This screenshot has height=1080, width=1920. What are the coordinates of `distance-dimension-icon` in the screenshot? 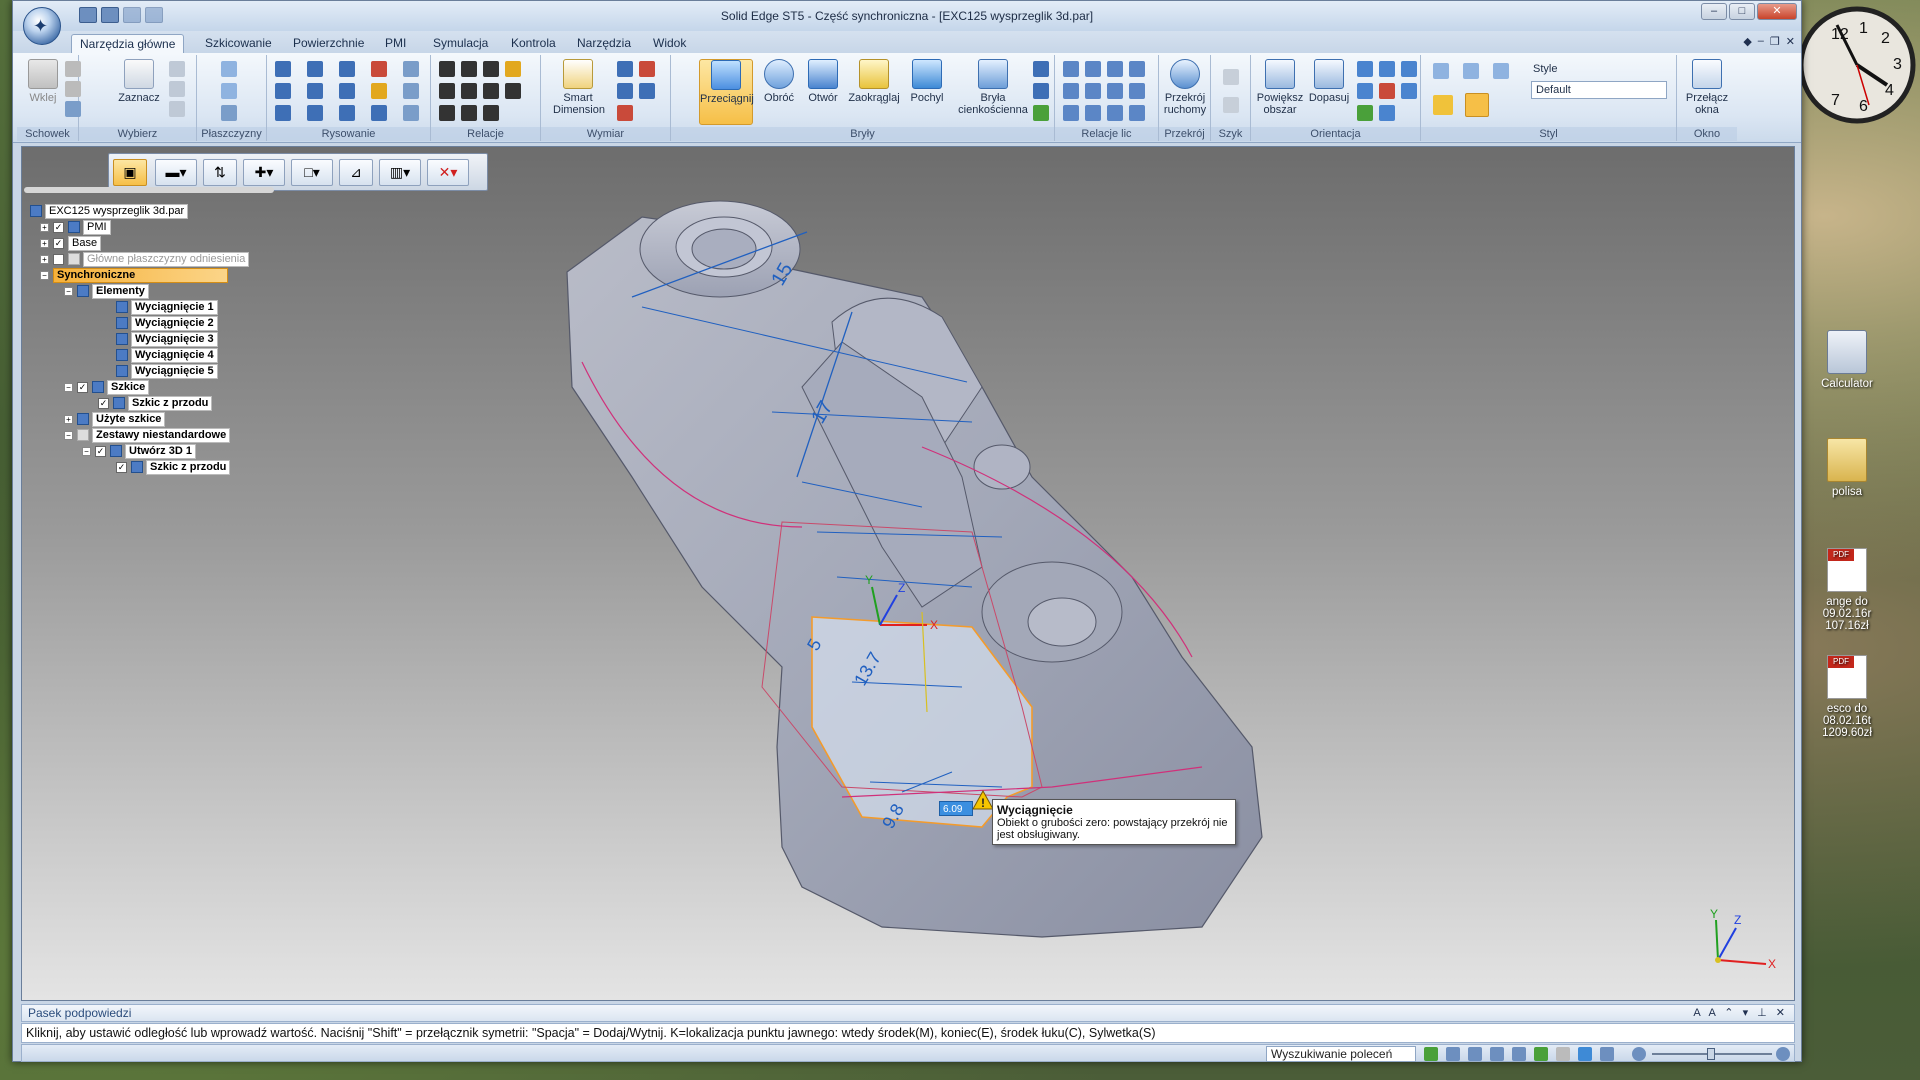 It's located at (625, 69).